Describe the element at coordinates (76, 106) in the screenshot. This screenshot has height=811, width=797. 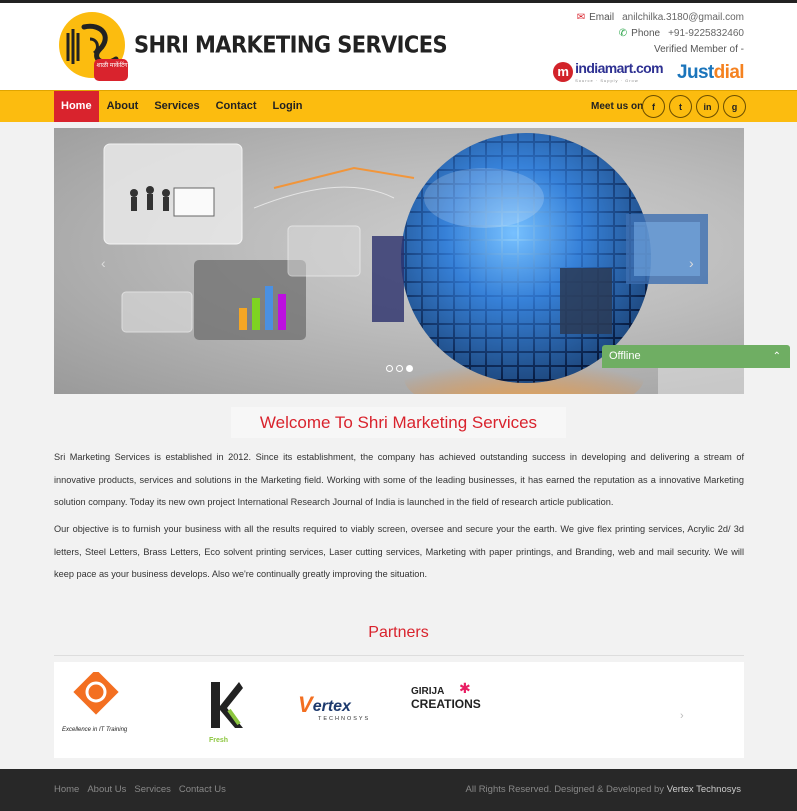
I see `nav-item-home: Home` at that location.